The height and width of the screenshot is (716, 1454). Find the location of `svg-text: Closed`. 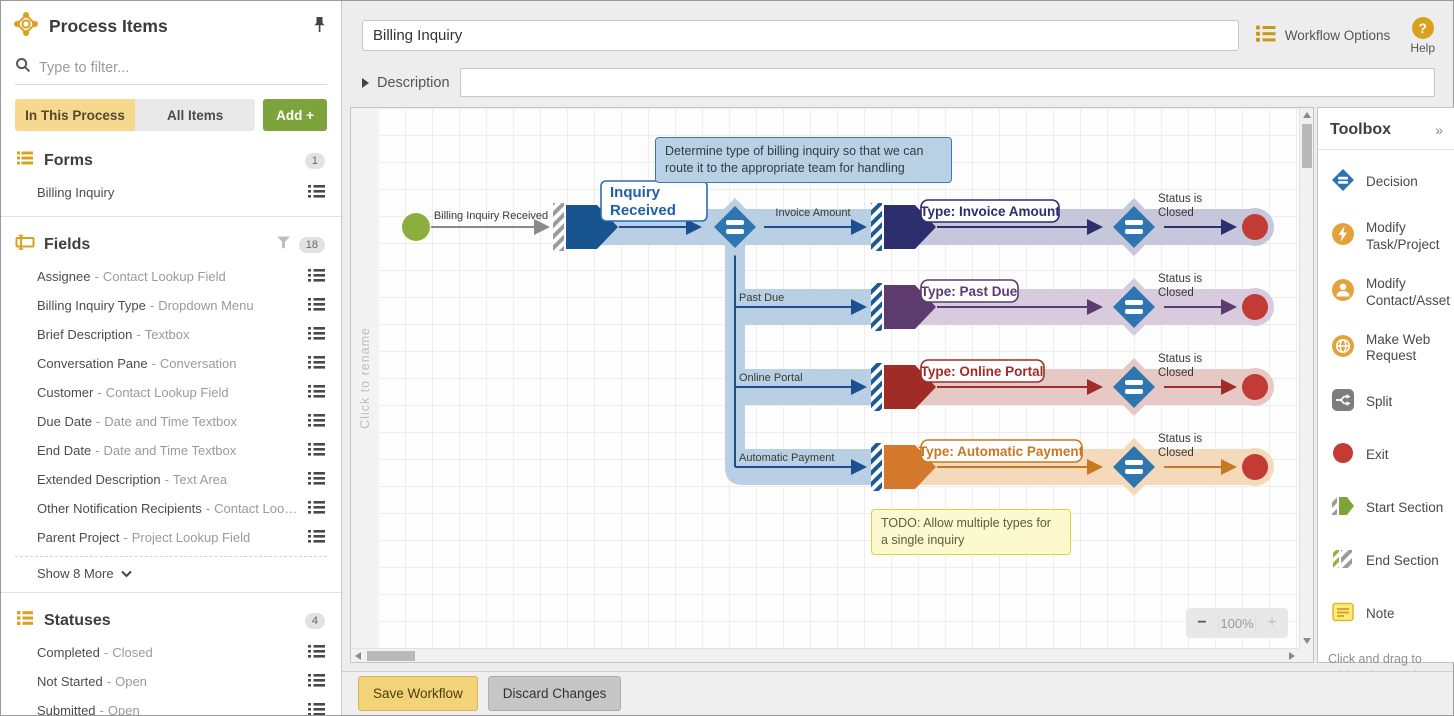

svg-text: Closed is located at coordinates (1176, 213).